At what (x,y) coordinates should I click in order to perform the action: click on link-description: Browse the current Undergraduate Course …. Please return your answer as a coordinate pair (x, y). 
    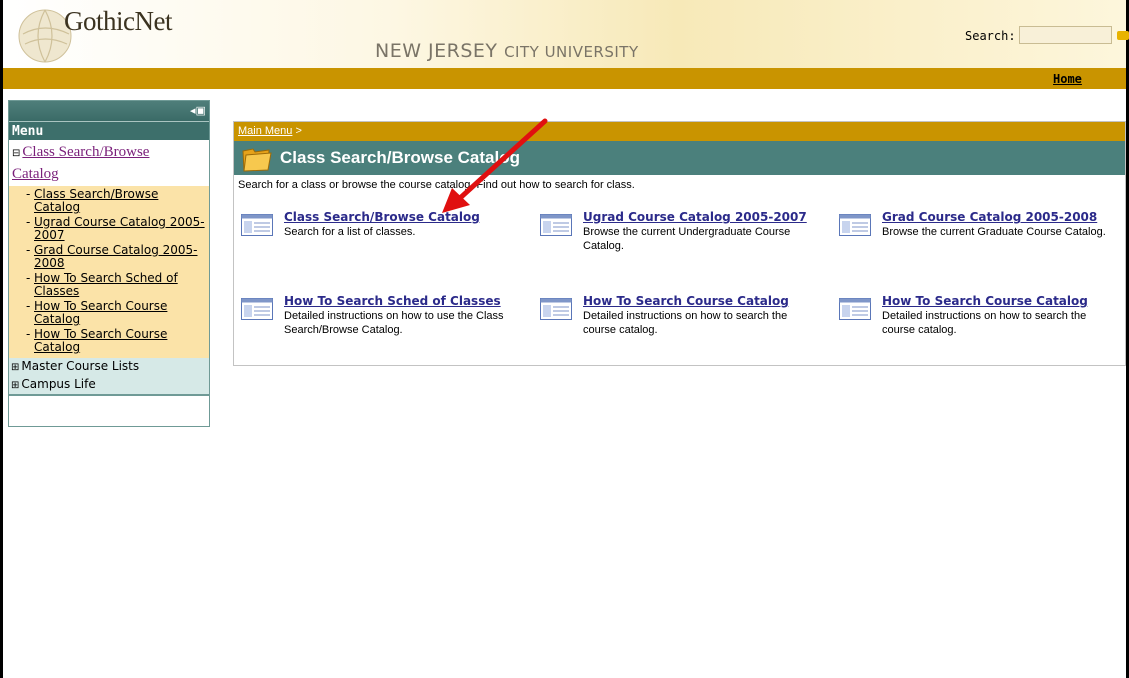
    Looking at the image, I should click on (687, 239).